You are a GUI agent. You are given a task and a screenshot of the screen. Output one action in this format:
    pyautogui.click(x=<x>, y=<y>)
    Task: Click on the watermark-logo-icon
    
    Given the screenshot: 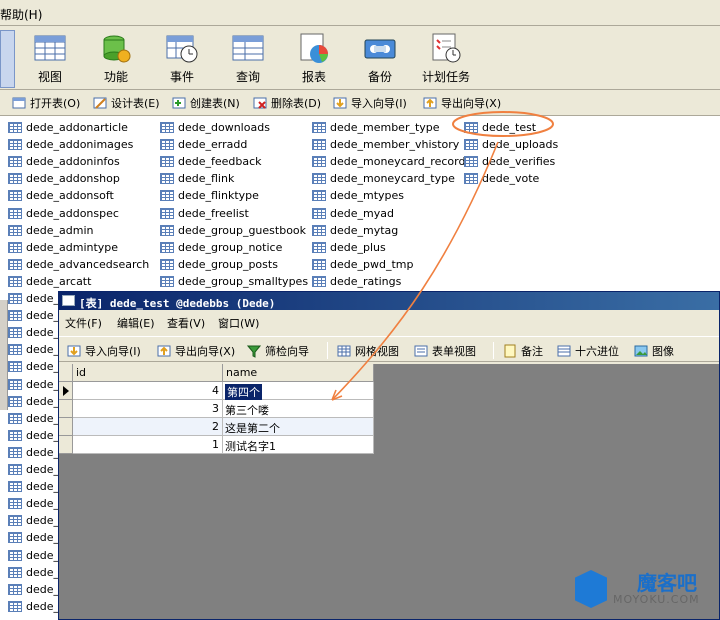 What is the action you would take?
    pyautogui.click(x=591, y=589)
    